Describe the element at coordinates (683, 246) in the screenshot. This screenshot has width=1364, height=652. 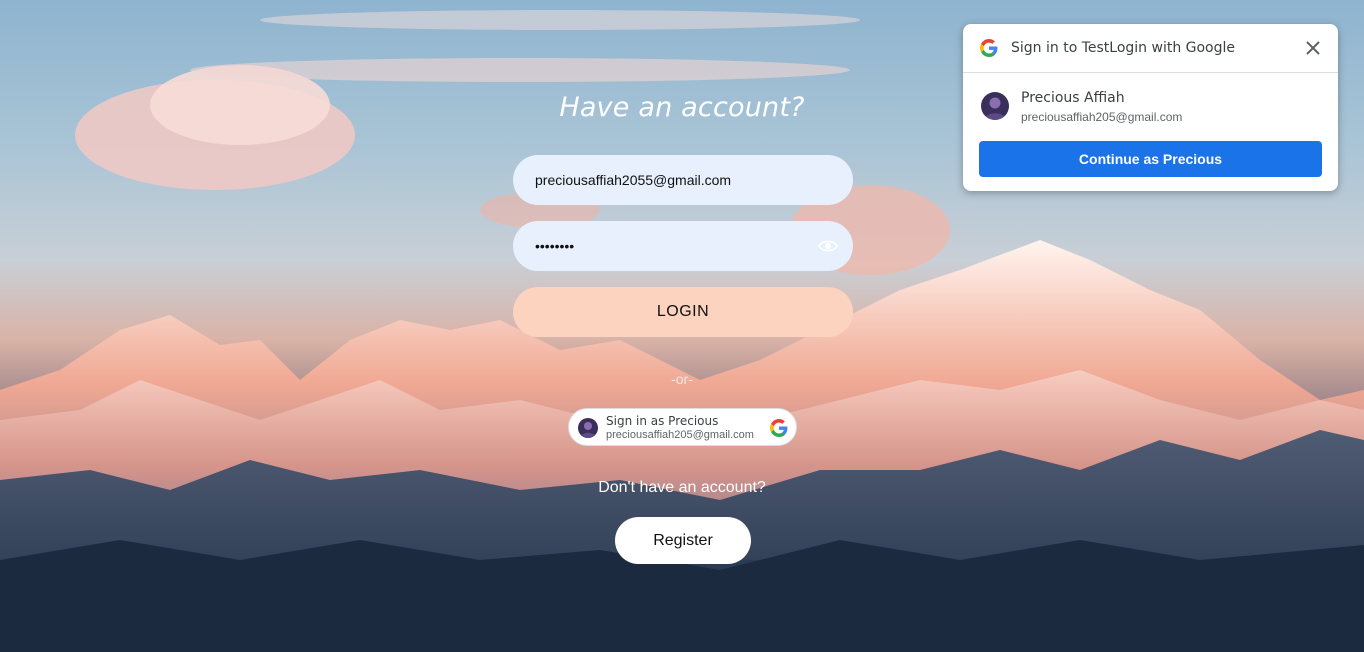
I see `password-input` at that location.